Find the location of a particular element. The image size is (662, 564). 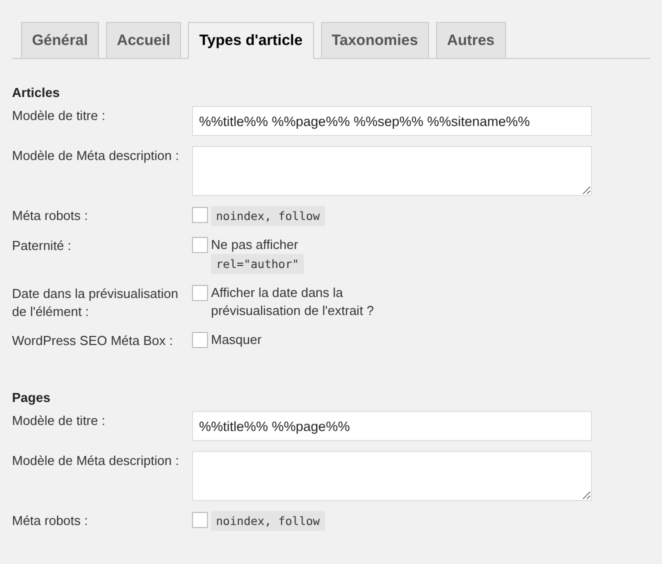

tab: Autres is located at coordinates (471, 40).